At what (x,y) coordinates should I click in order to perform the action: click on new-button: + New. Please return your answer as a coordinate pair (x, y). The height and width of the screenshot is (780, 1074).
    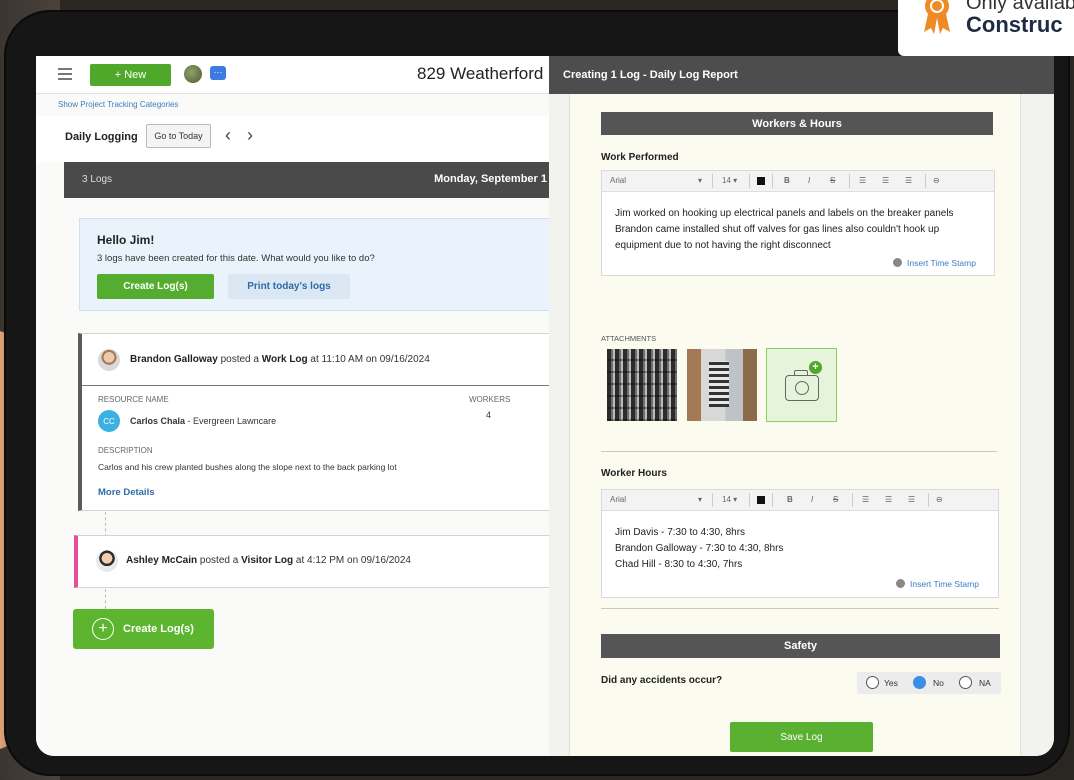
    Looking at the image, I should click on (130, 75).